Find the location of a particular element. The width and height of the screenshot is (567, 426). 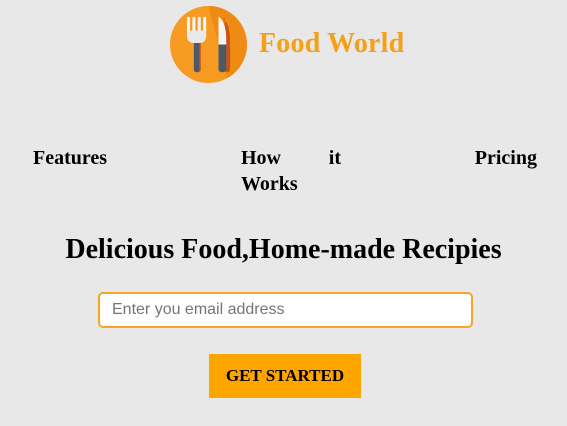

nav-item-features: Features is located at coordinates (70, 158).